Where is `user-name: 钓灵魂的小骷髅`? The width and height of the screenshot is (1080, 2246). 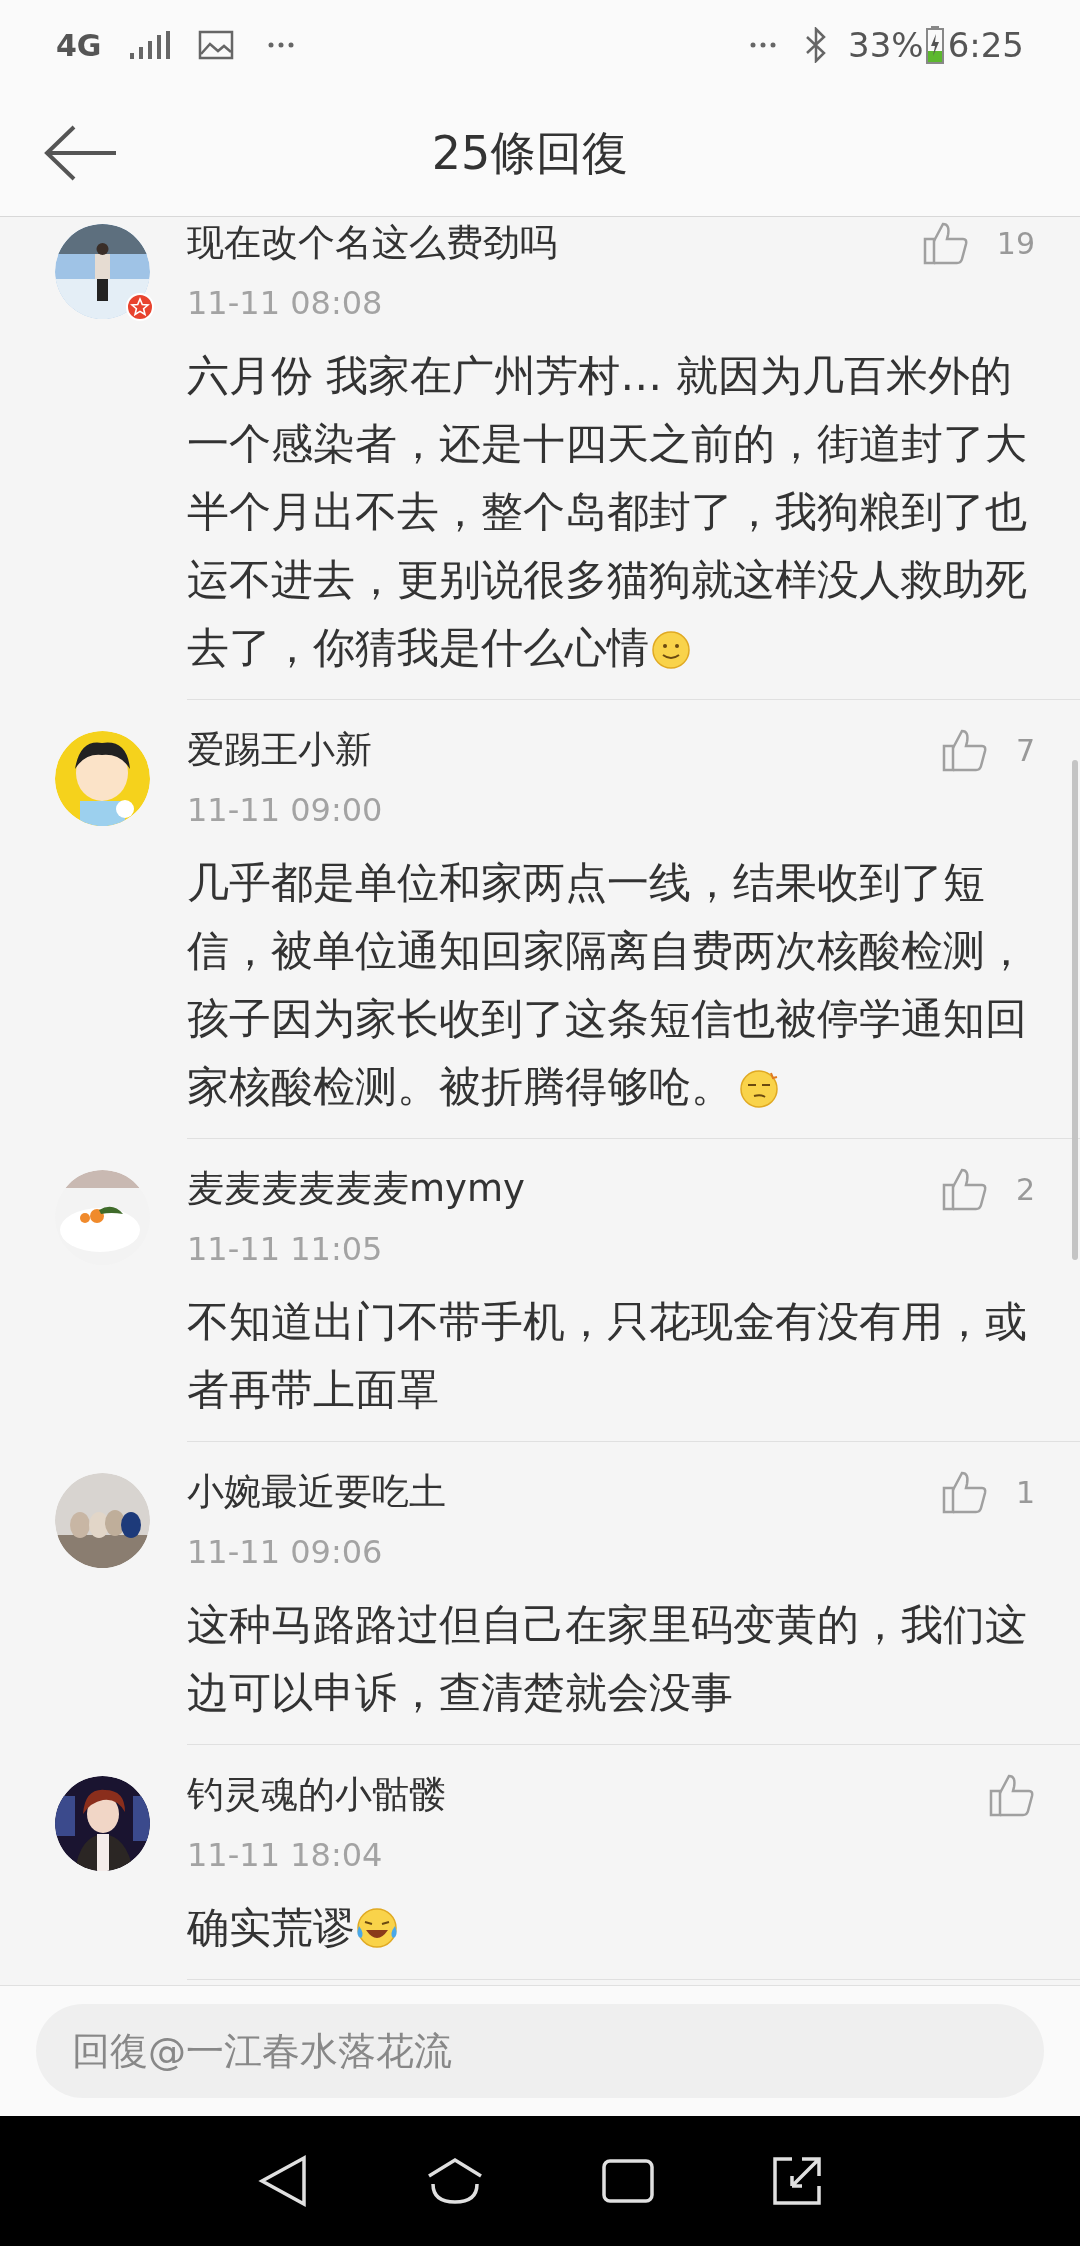
user-name: 钓灵魂的小骷髅 is located at coordinates (588, 1795).